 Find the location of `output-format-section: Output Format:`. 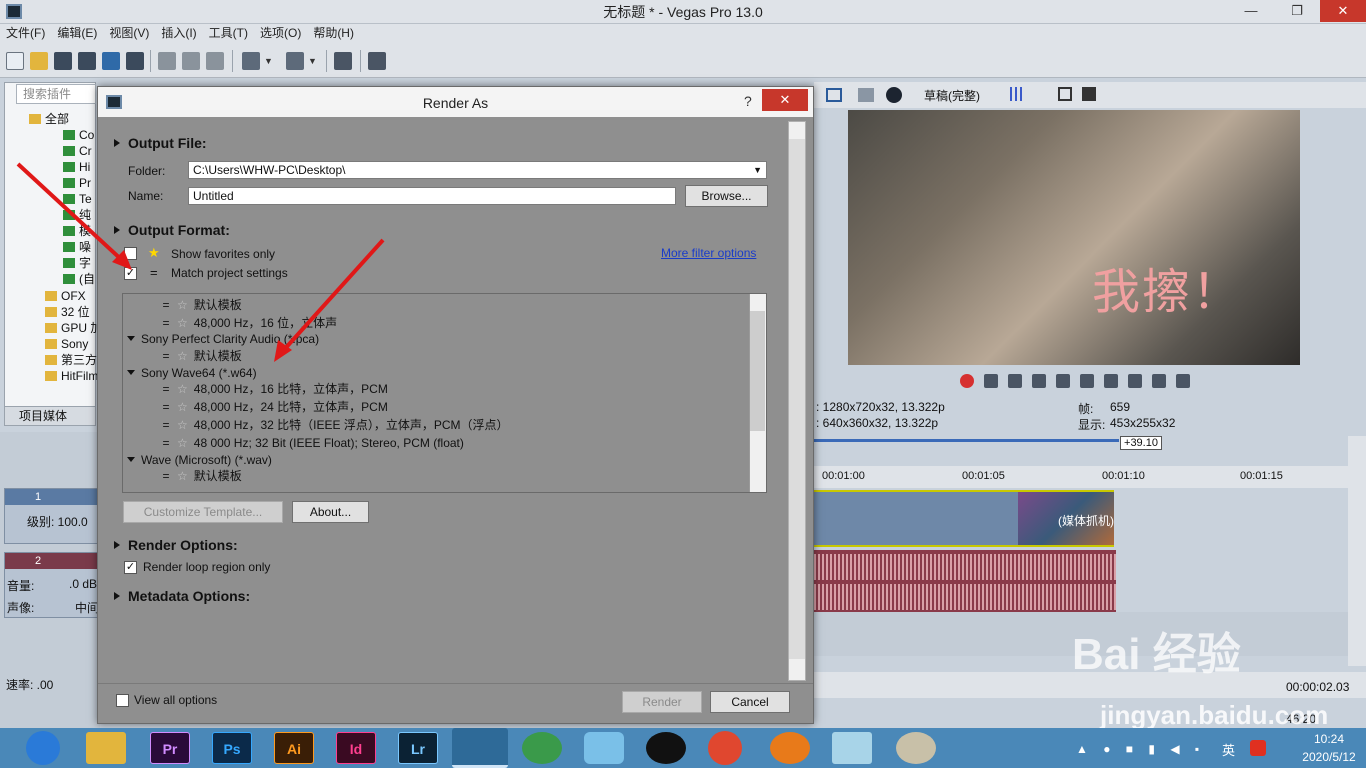

output-format-section: Output Format: is located at coordinates (172, 230).